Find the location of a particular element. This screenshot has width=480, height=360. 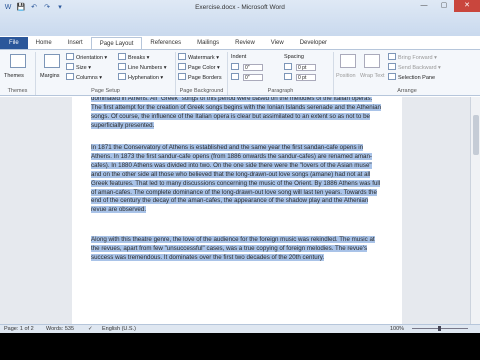

page-borders-button: Page Borders is located at coordinates (200, 77).